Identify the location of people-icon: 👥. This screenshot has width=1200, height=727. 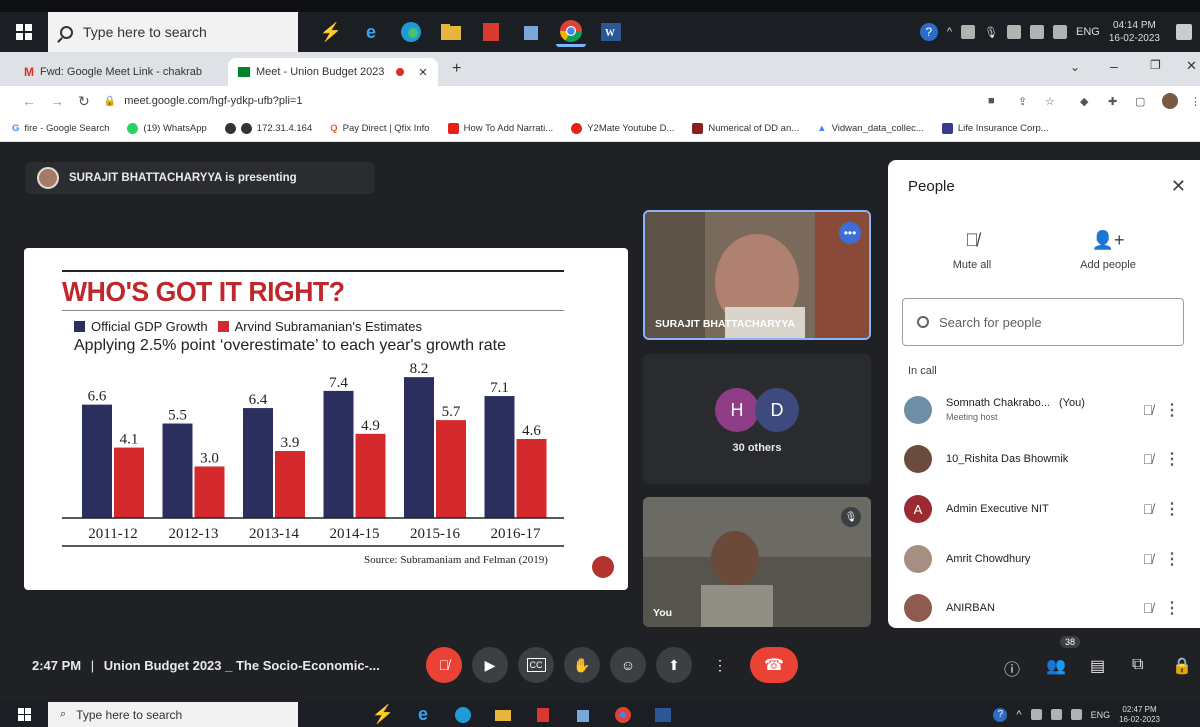
(1056, 666).